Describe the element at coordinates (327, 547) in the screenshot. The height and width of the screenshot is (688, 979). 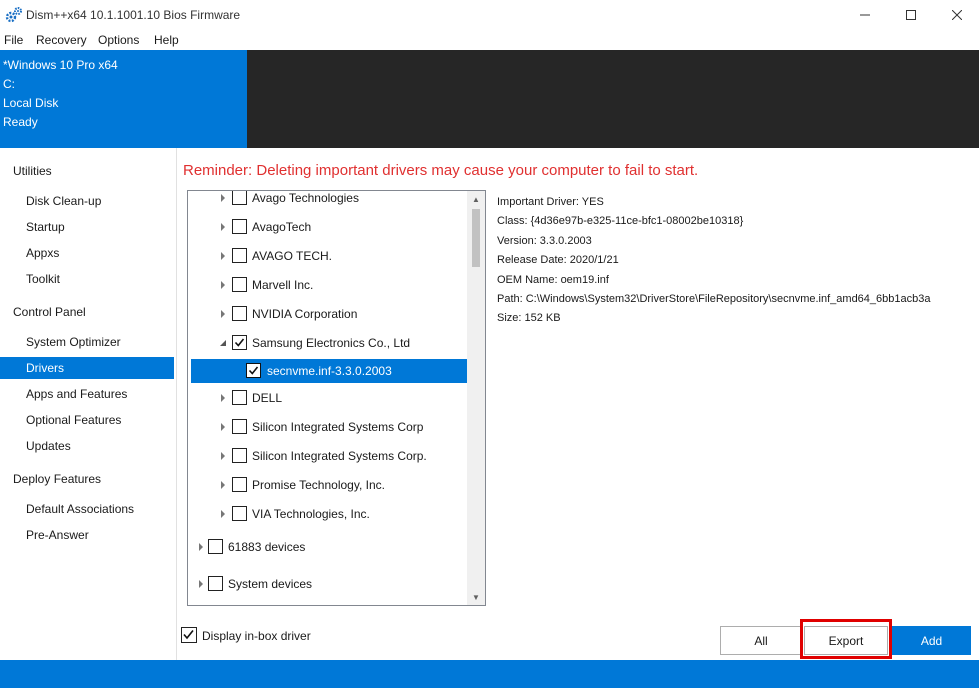
I see `tree-row: 61883 devices` at that location.